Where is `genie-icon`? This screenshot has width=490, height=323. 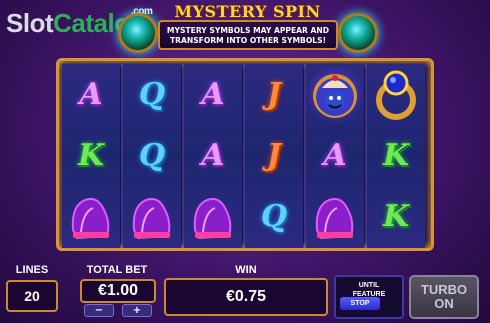
genie-icon is located at coordinates (335, 94).